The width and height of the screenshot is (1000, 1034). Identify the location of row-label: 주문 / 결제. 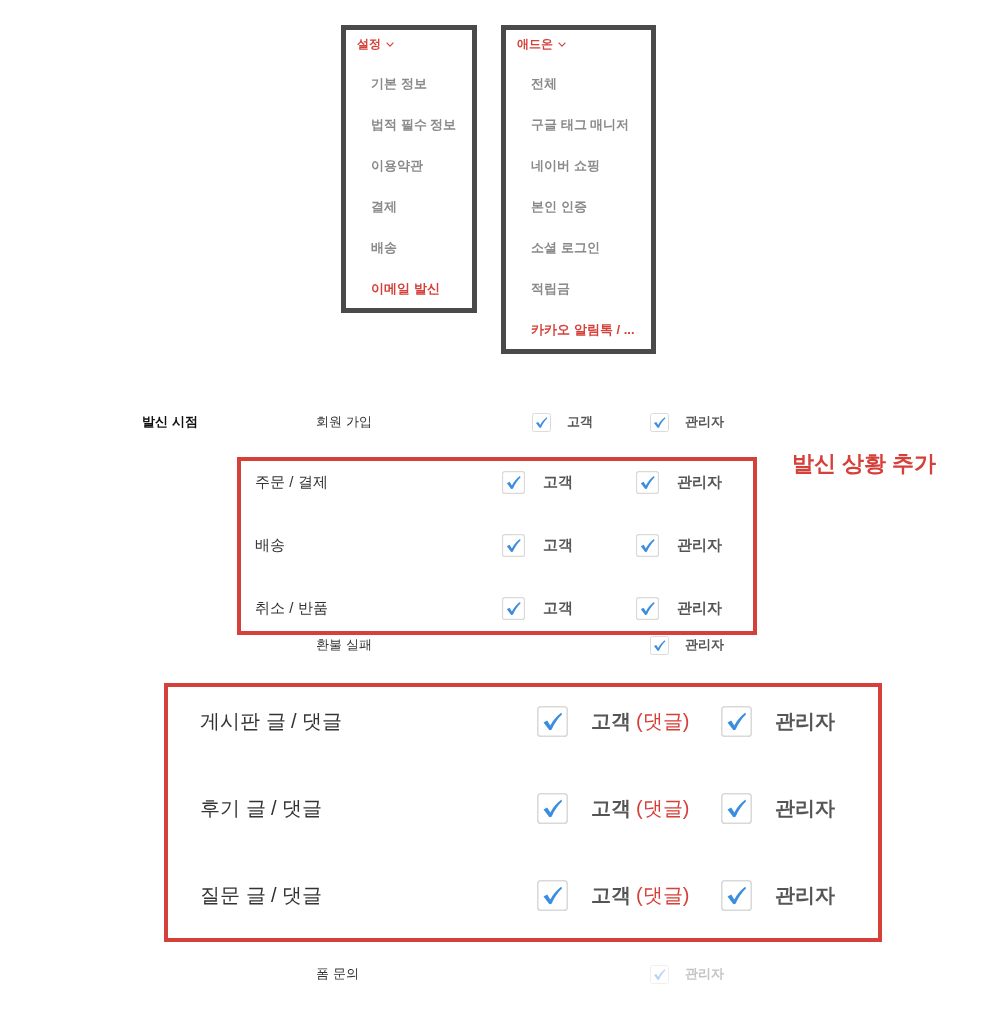
(292, 482).